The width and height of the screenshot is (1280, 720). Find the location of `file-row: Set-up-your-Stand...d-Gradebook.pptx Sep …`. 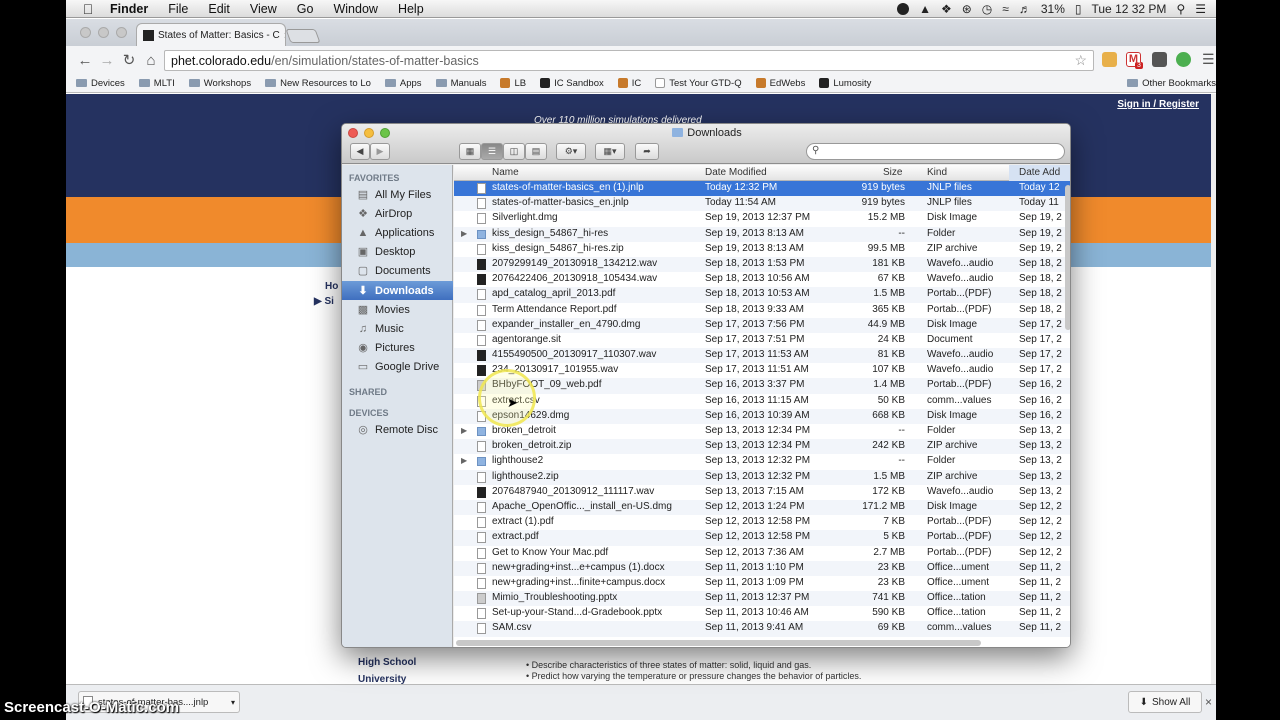

file-row: Set-up-your-Stand...d-Gradebook.pptx Sep … is located at coordinates (762, 613).